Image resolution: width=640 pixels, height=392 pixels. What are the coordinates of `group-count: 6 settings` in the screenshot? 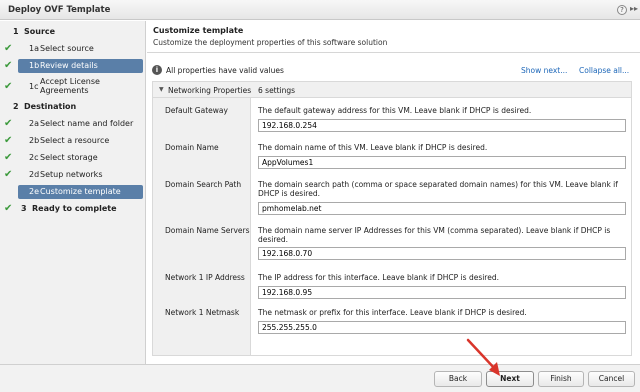 It's located at (277, 90).